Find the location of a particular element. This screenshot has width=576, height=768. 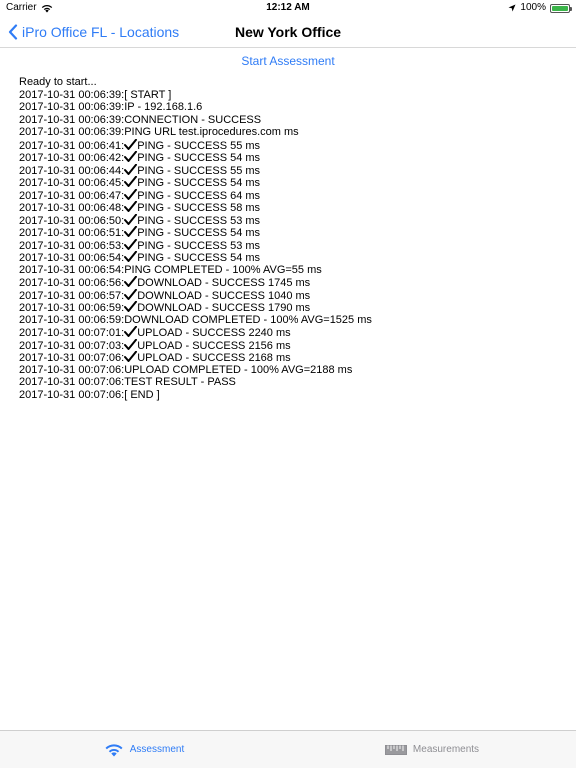

log-line: 2017-10-31 00:06:44: PING - SUCCESS 55 ms is located at coordinates (289, 170).